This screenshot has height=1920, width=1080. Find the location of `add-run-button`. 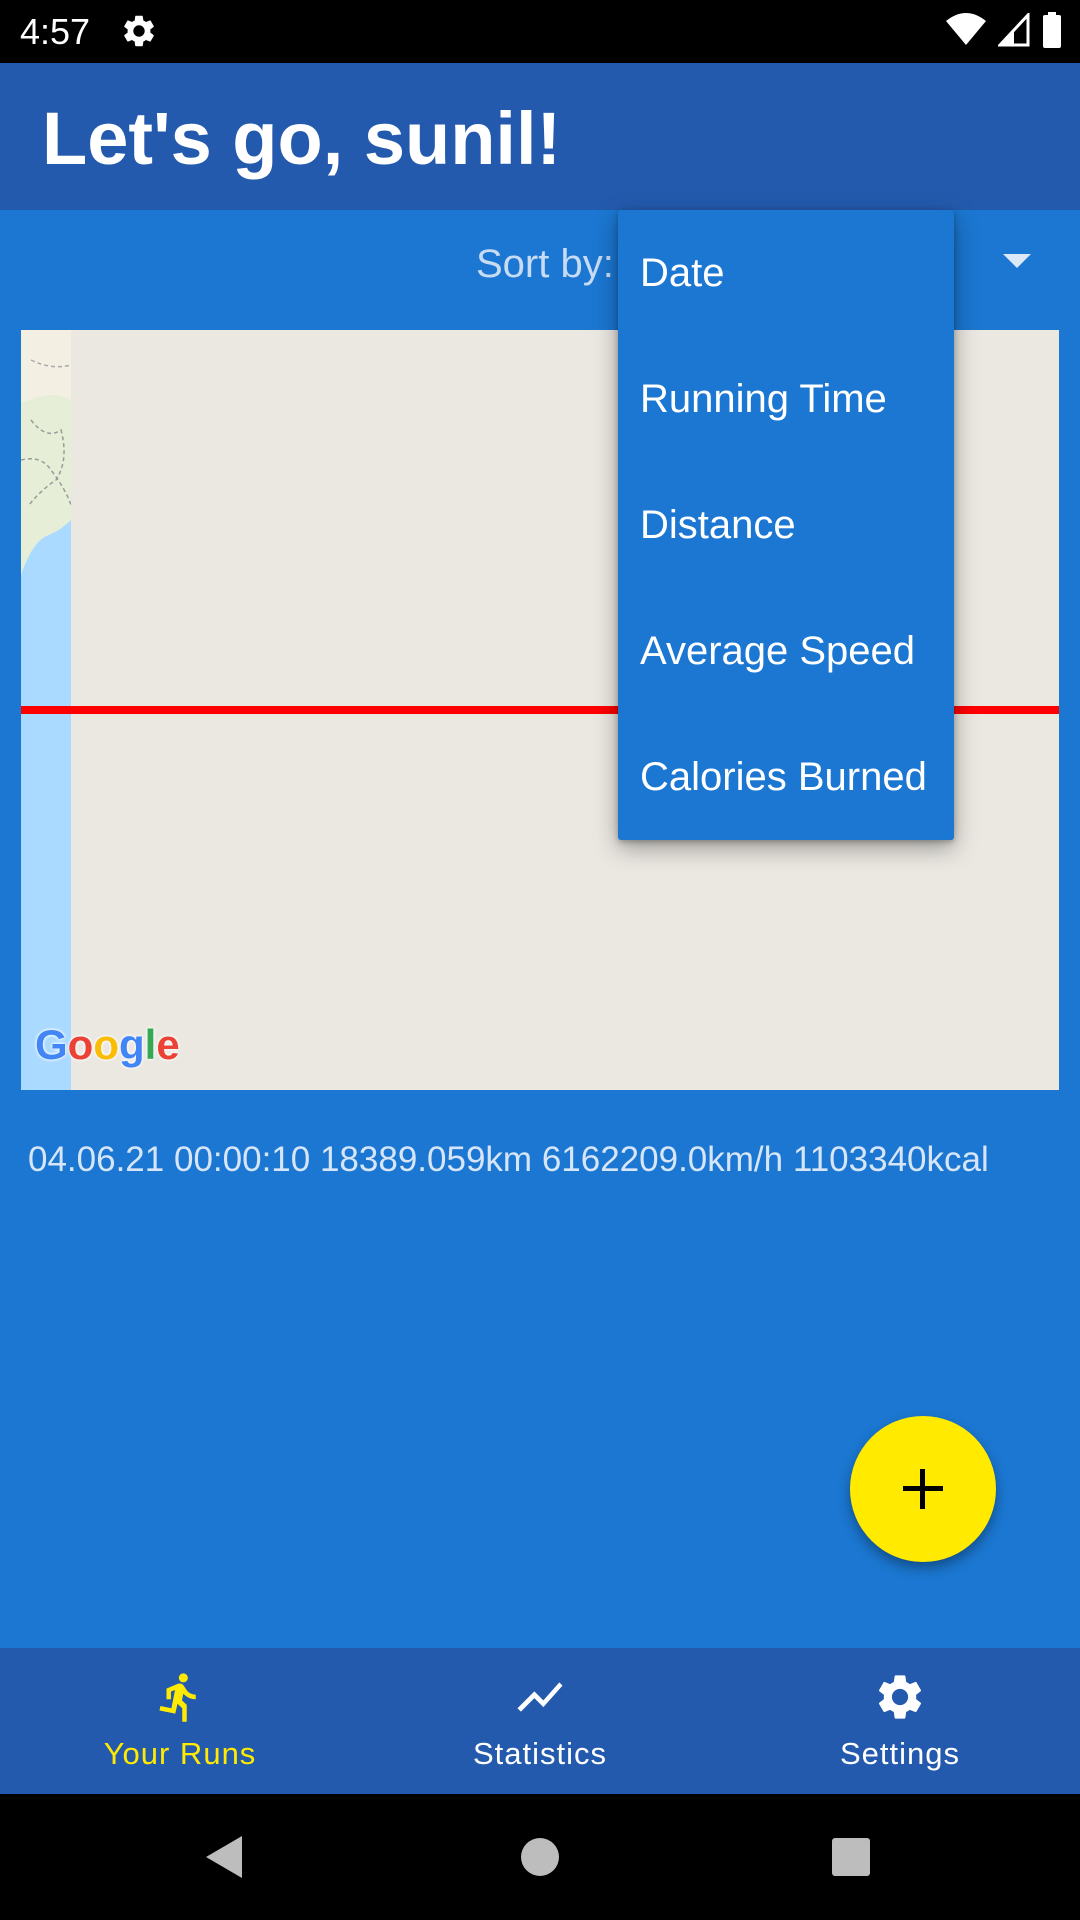

add-run-button is located at coordinates (923, 1489).